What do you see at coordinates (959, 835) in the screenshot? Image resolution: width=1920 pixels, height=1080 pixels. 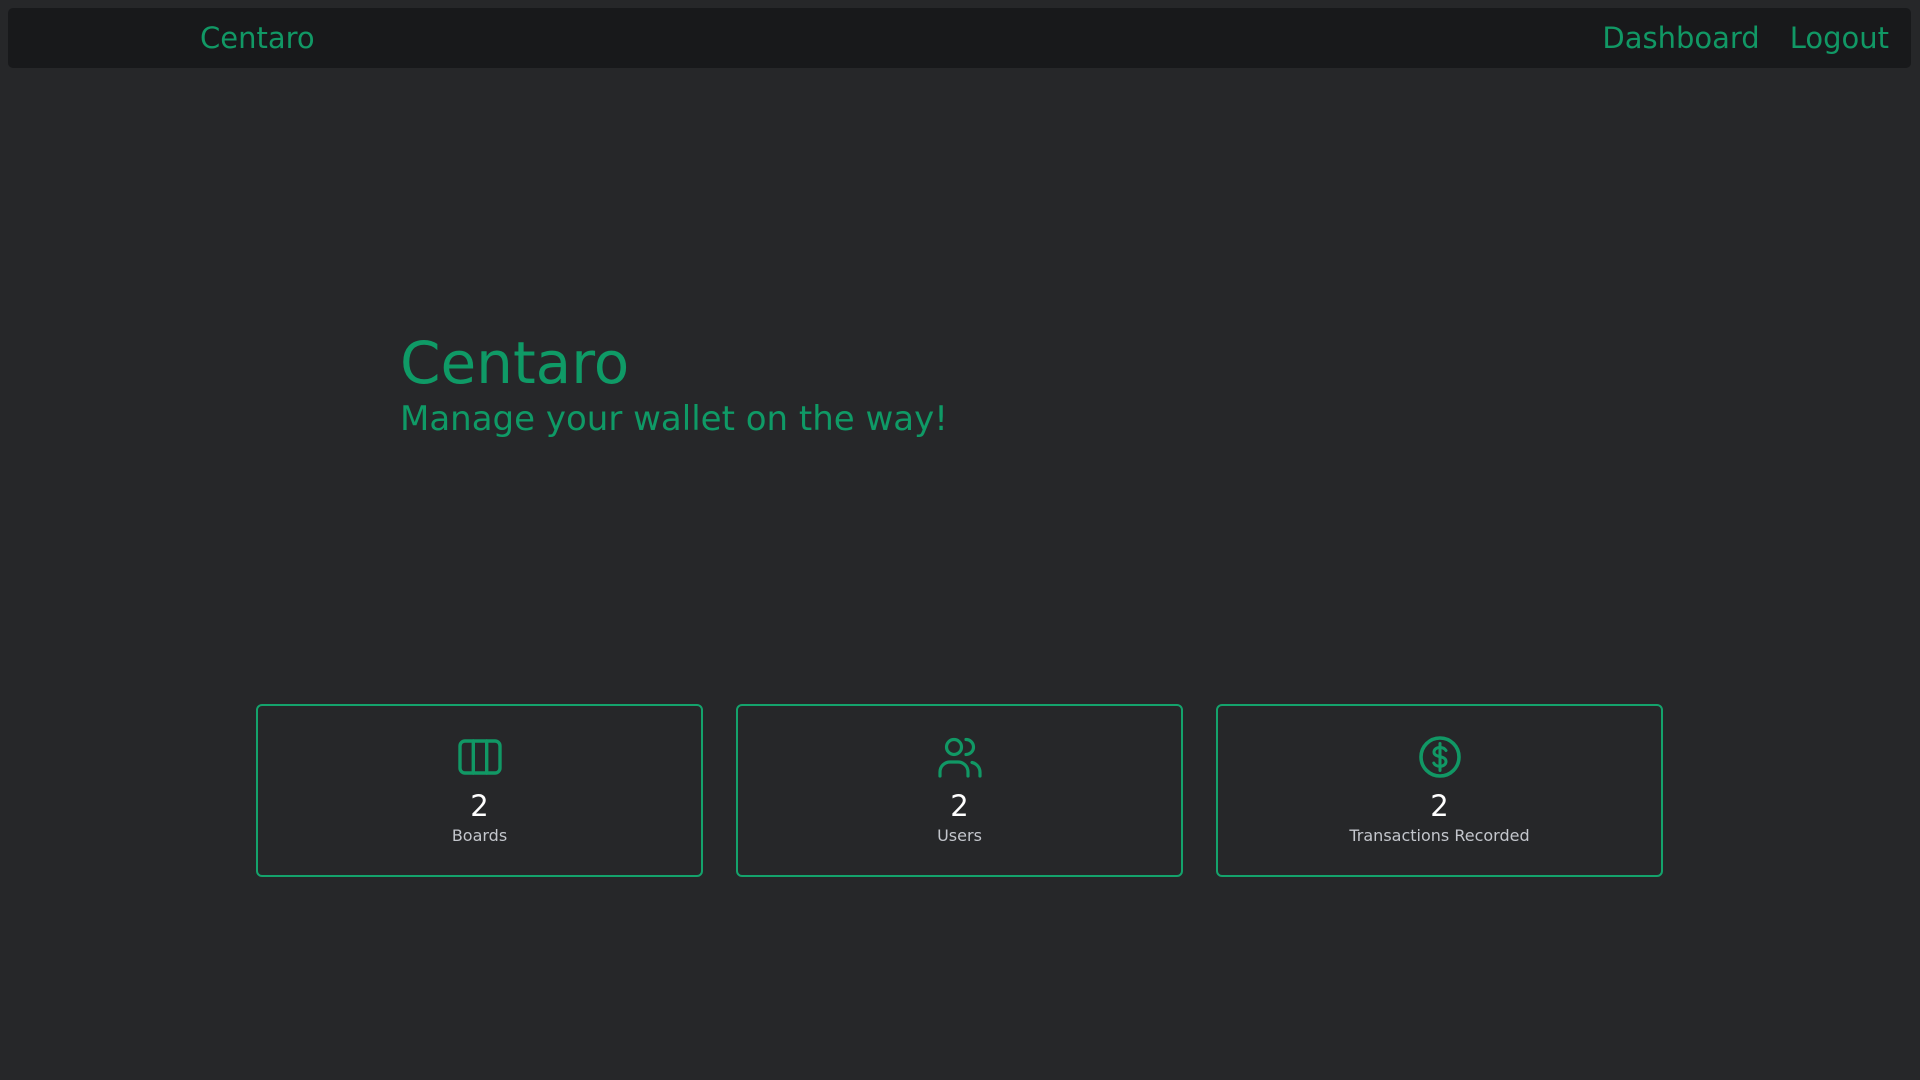 I see `stat-label-users: Users` at bounding box center [959, 835].